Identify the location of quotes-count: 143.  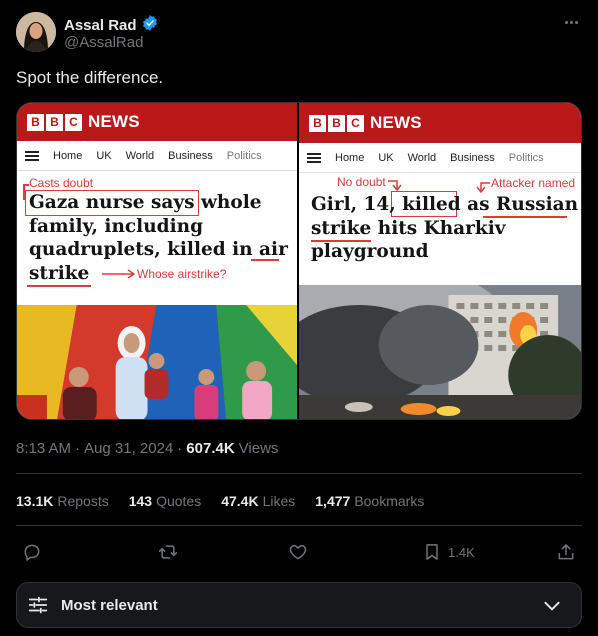
(140, 501).